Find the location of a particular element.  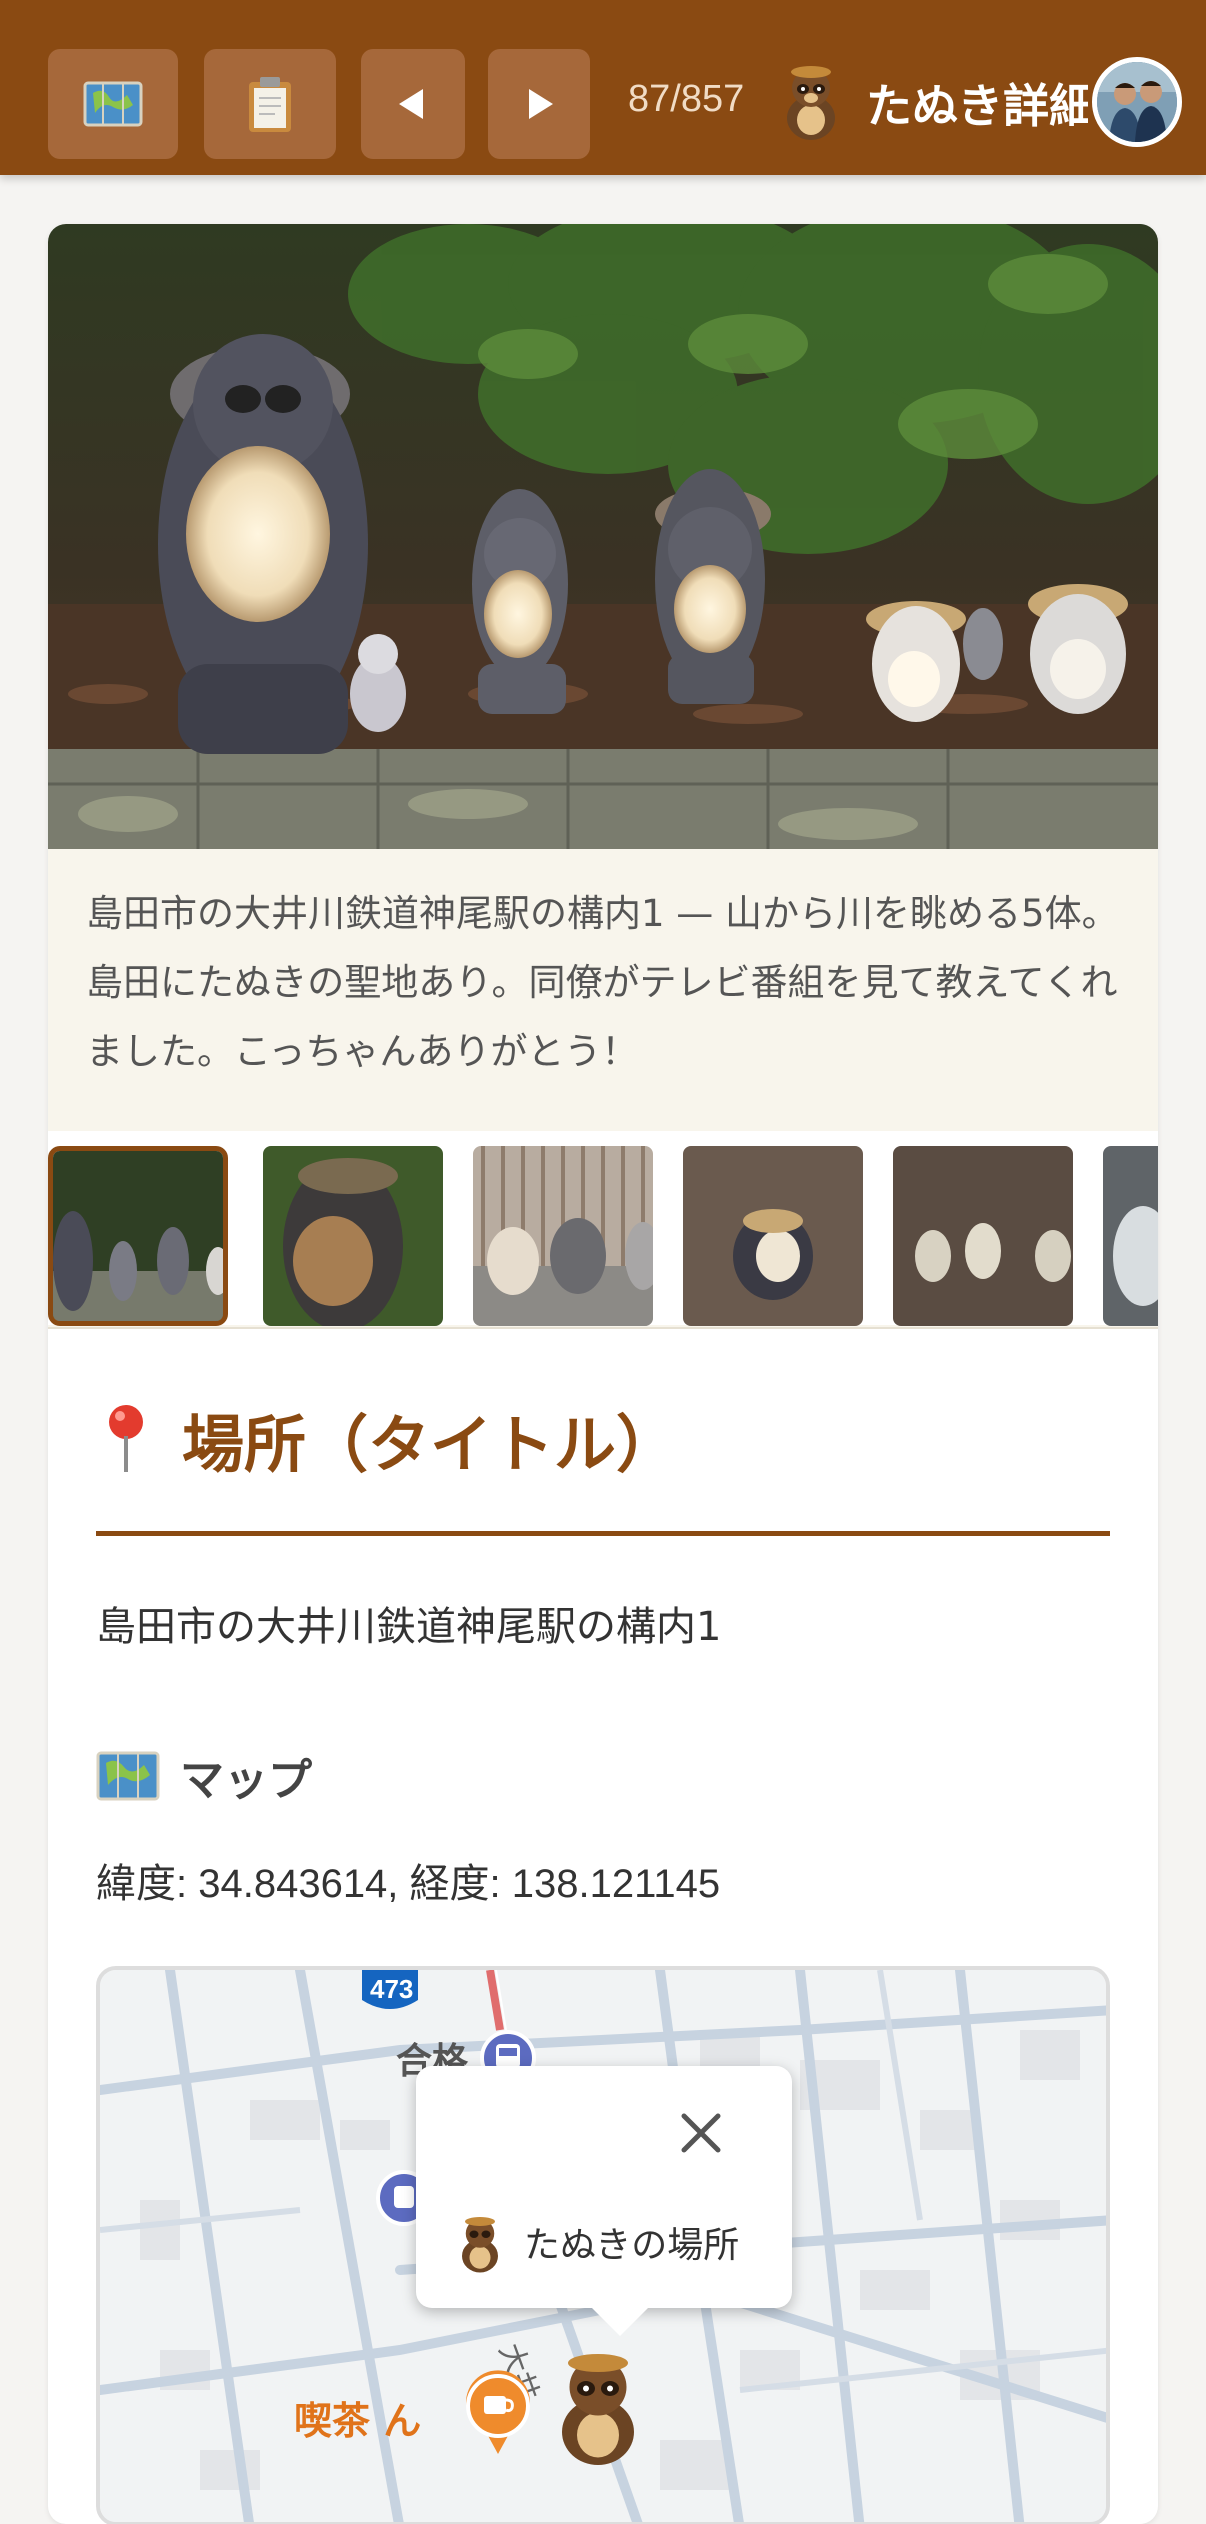

triangle-right-icon is located at coordinates (541, 104).